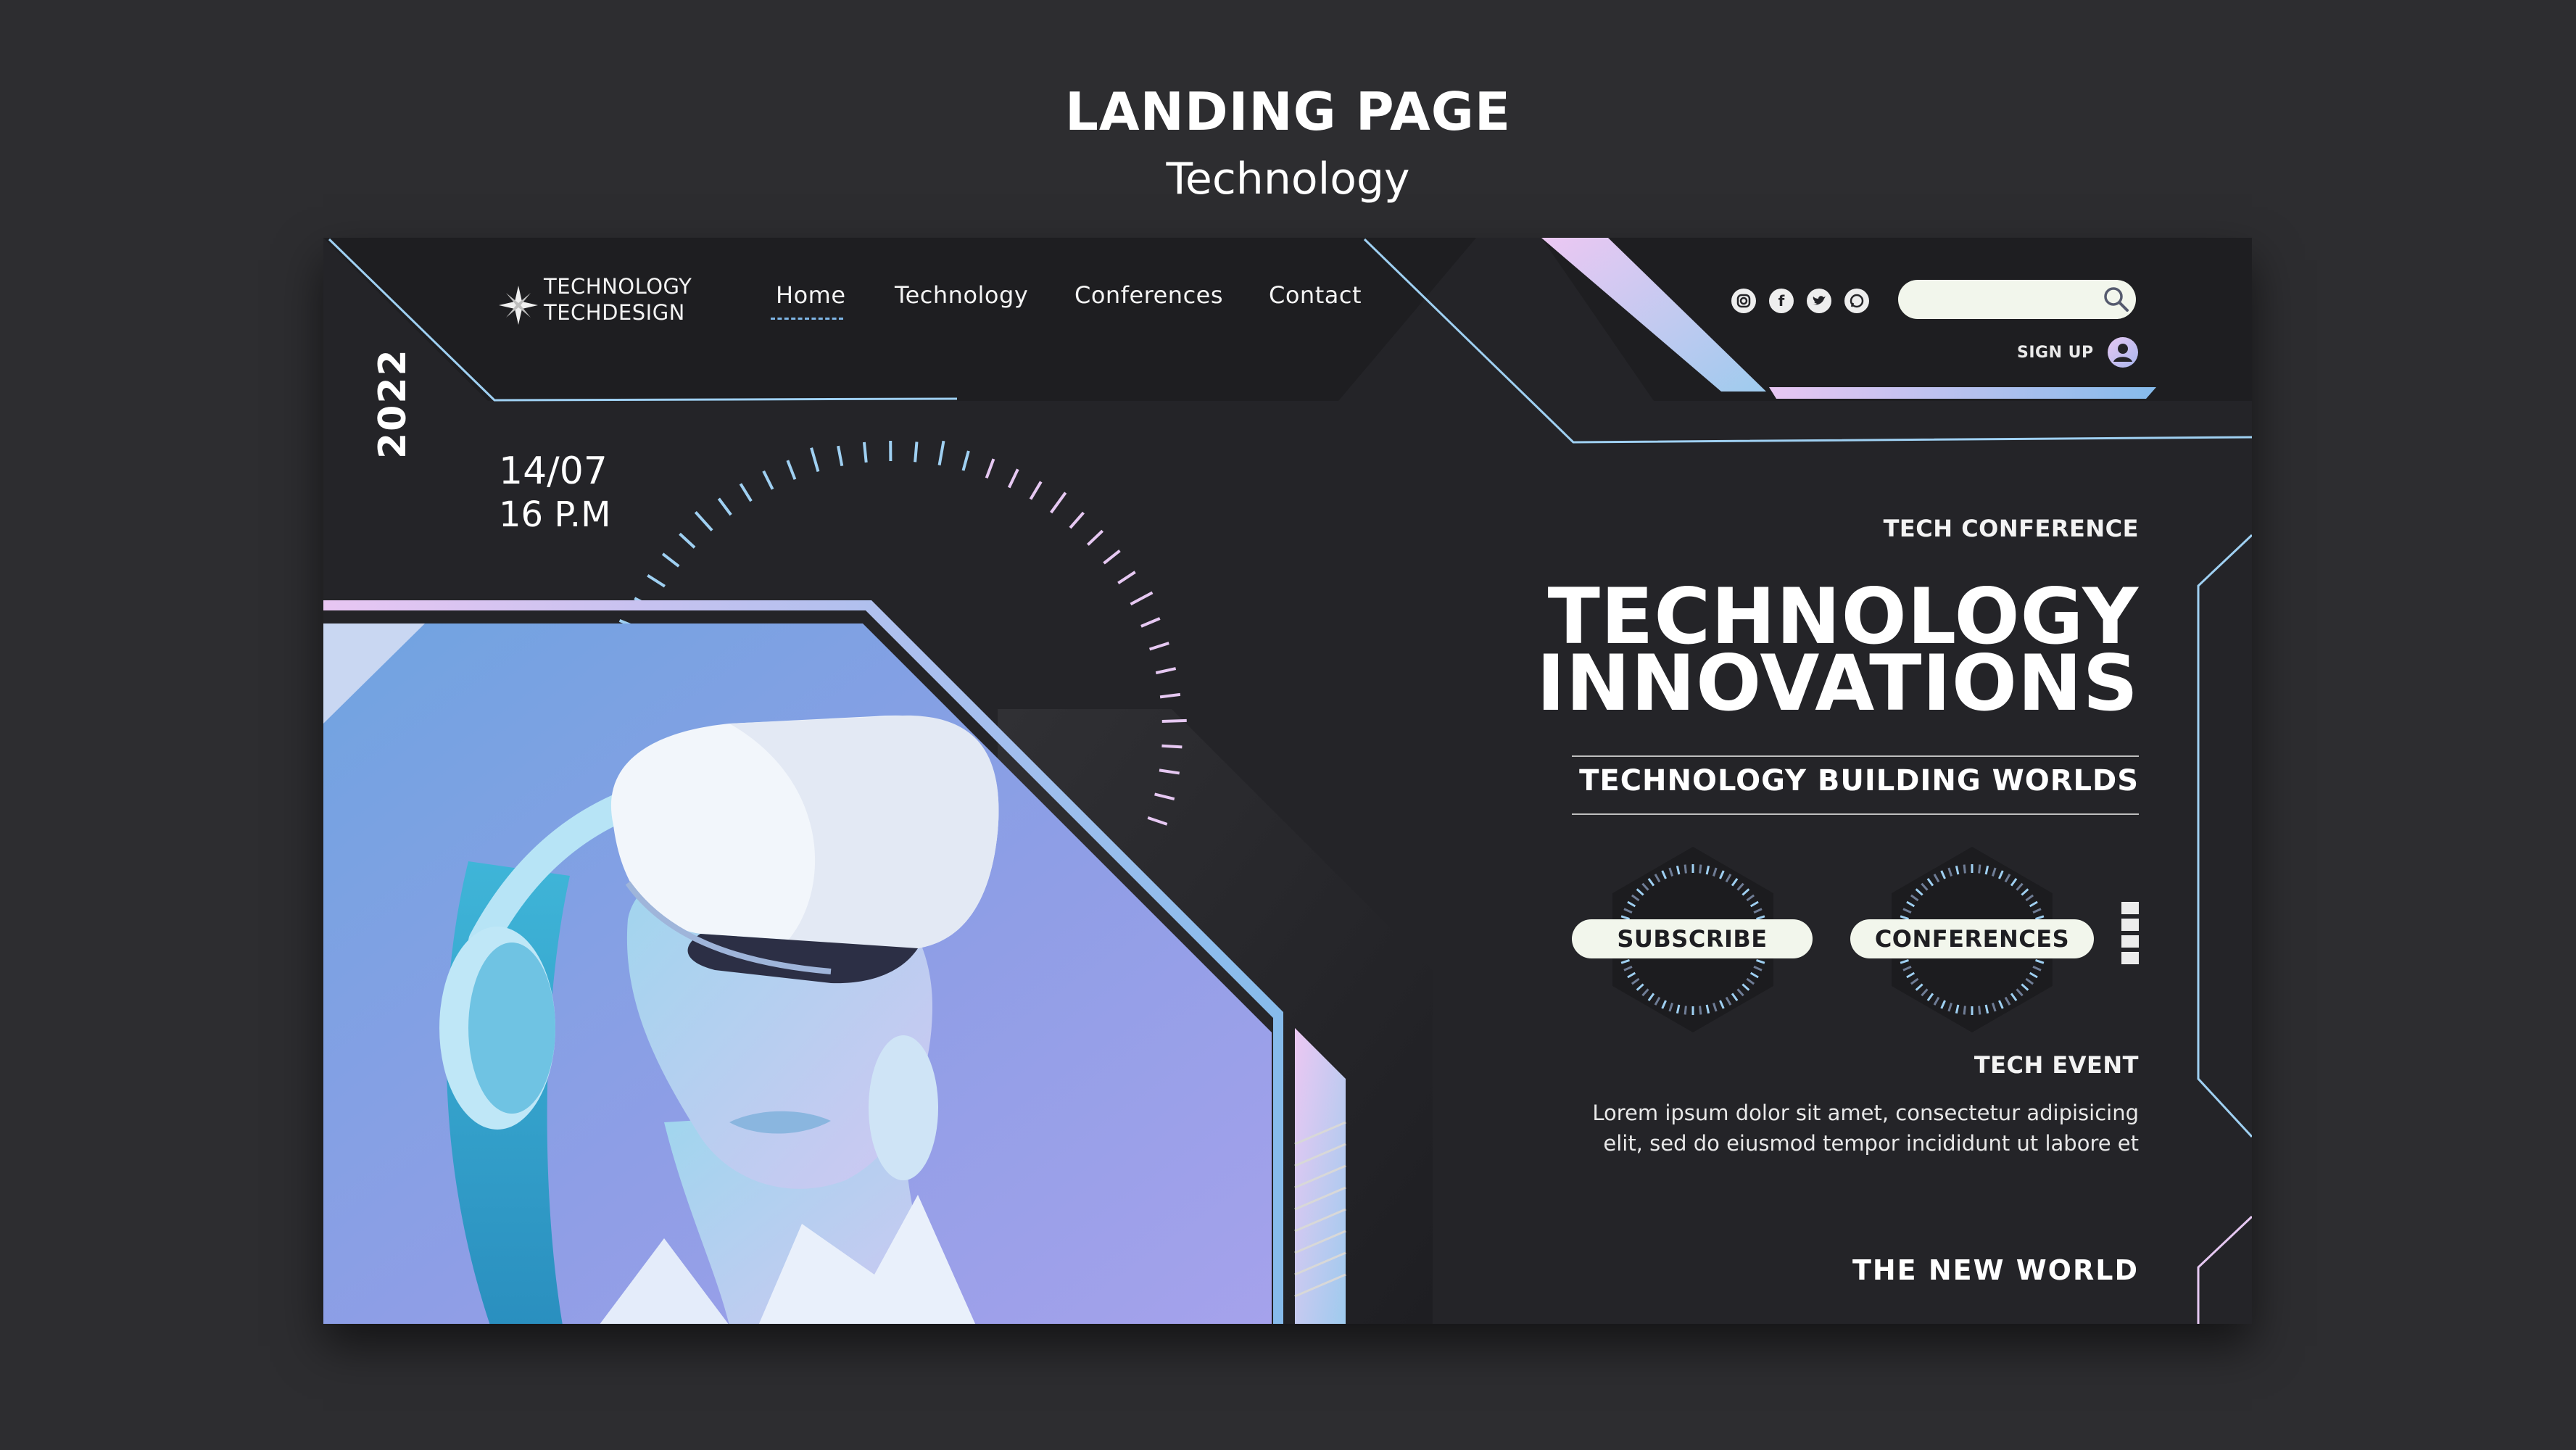 Image resolution: width=2576 pixels, height=1450 pixels. Describe the element at coordinates (1315, 295) in the screenshot. I see `nav-contact: Contact` at that location.